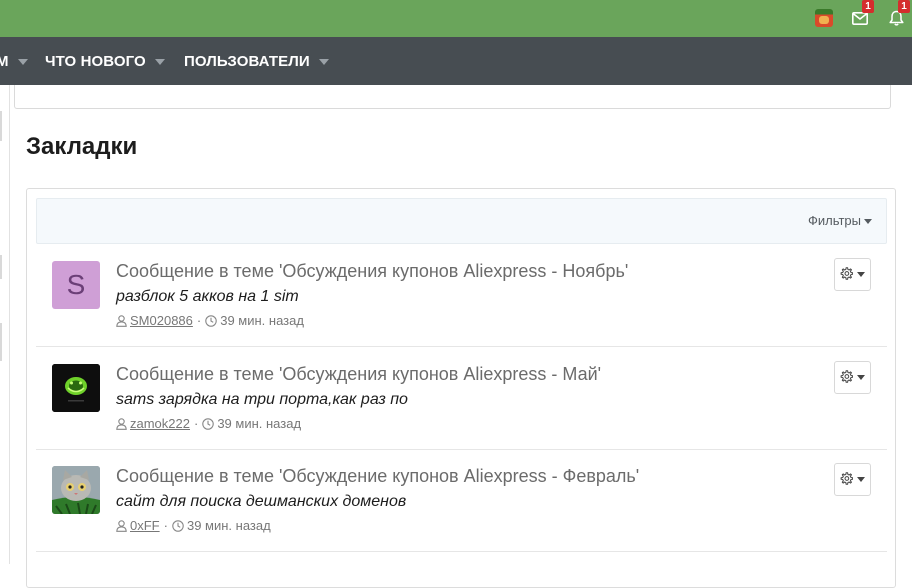 This screenshot has height=588, width=912. Describe the element at coordinates (262, 399) in the screenshot. I see `bookmark-snippet: sams зарядка на три порта,как раз по` at that location.